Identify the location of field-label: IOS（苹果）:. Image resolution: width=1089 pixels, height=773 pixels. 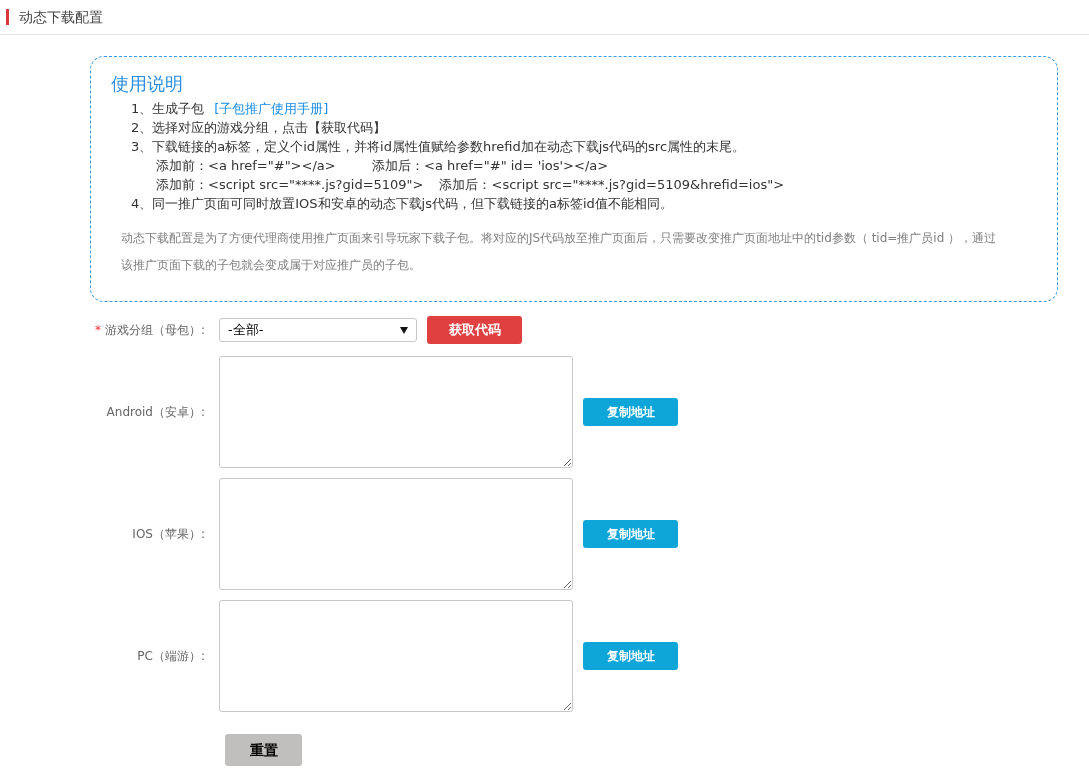
(168, 534).